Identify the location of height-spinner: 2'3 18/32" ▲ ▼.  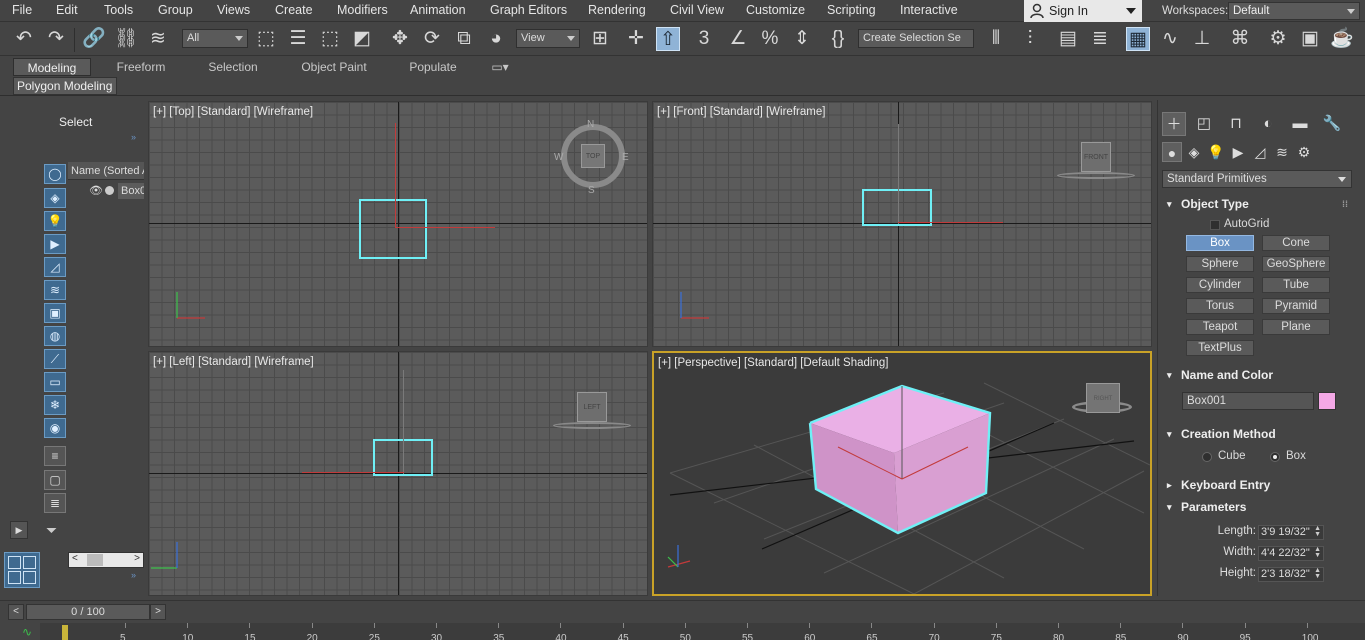
(1291, 574).